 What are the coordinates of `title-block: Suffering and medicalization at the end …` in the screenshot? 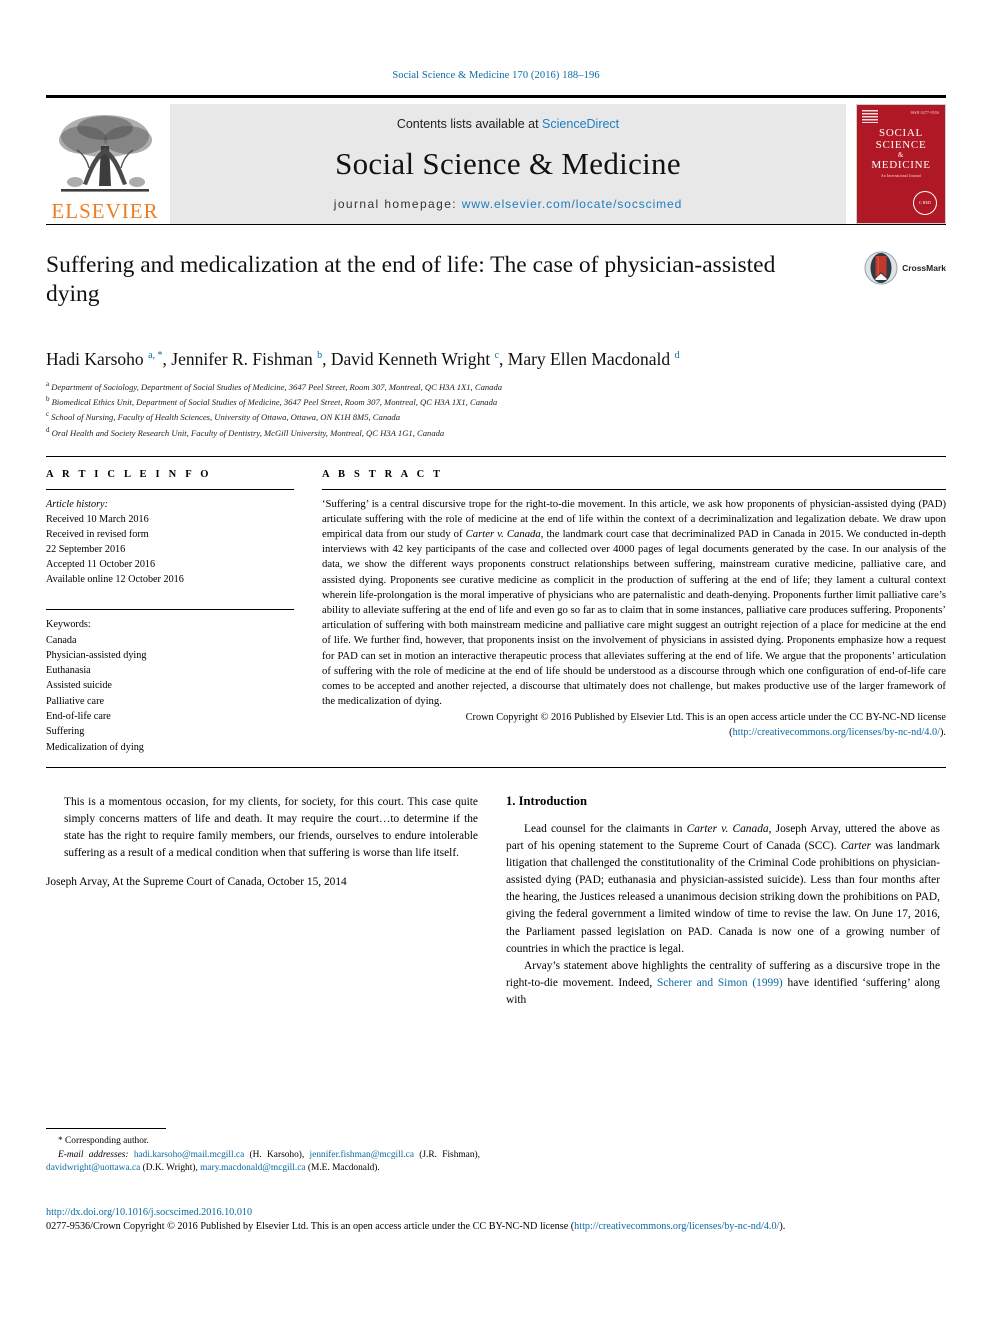 It's located at (496, 290).